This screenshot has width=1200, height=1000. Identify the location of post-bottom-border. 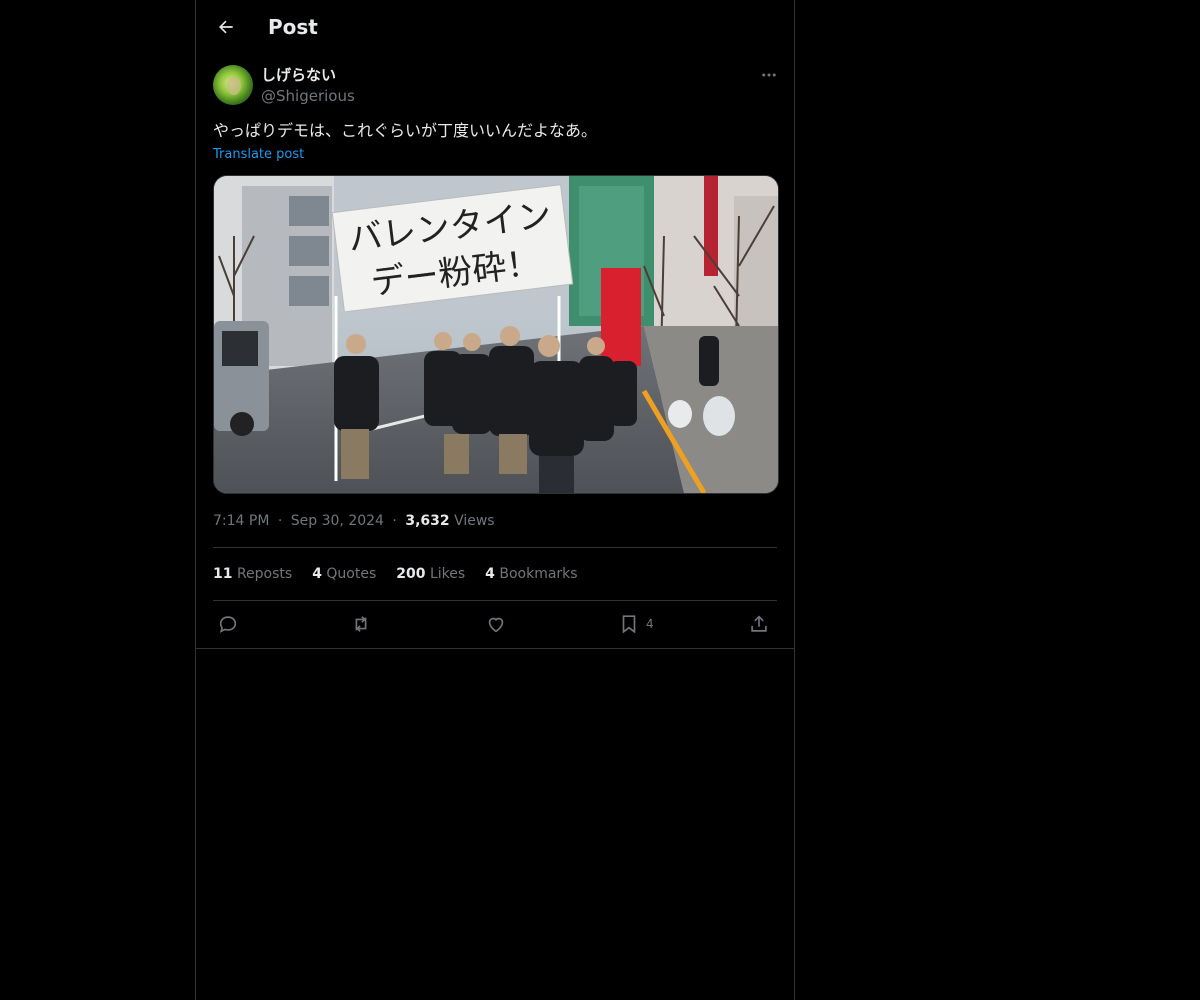
(495, 648).